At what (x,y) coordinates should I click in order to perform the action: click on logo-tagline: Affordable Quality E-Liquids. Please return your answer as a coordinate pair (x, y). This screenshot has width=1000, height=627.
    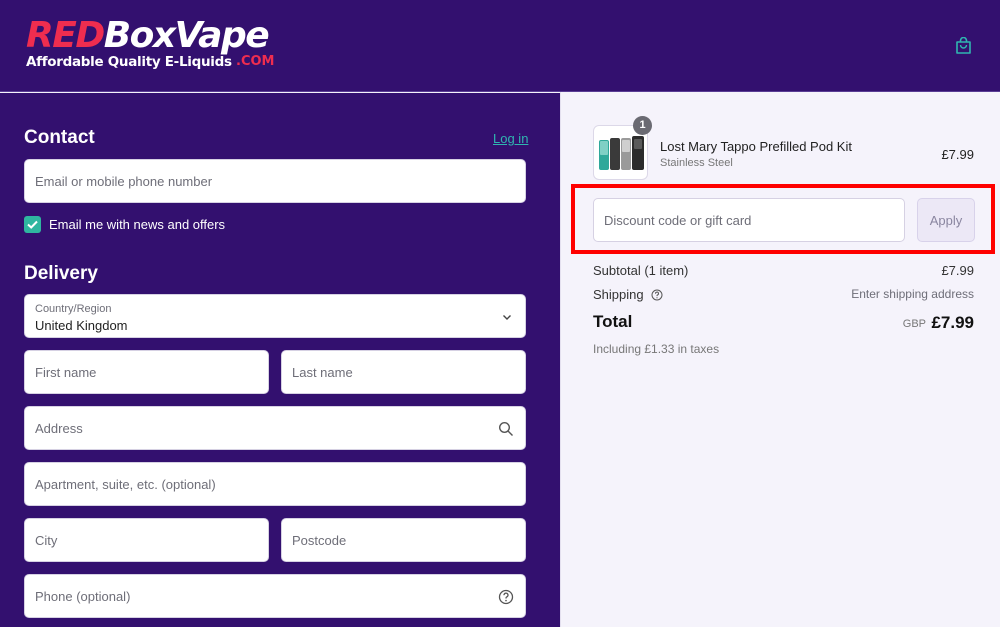
    Looking at the image, I should click on (129, 62).